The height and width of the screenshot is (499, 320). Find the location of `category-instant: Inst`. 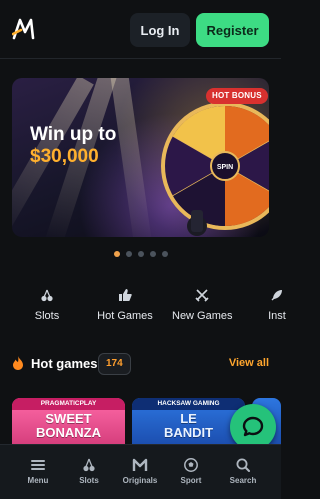

category-instant: Inst is located at coordinates (277, 308).